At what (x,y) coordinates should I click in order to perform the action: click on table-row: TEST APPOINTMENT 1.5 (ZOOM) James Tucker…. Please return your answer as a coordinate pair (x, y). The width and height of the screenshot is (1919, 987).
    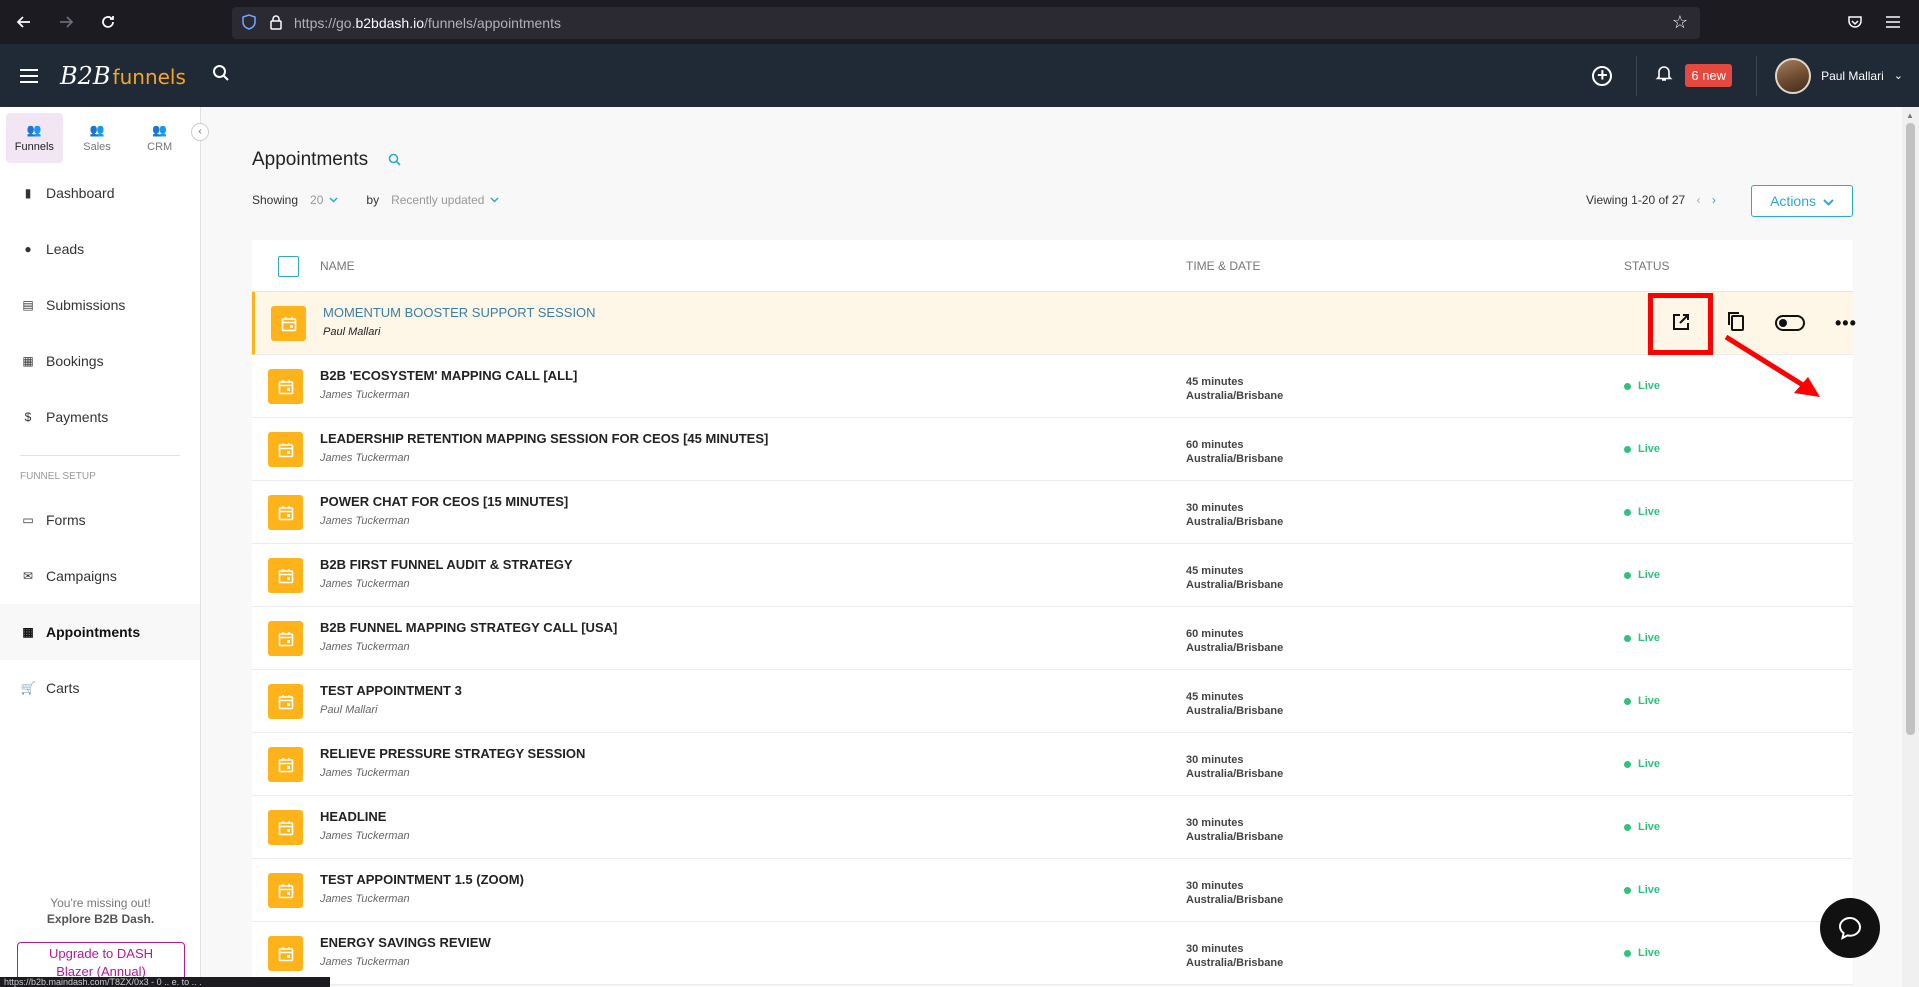
    Looking at the image, I should click on (1052, 890).